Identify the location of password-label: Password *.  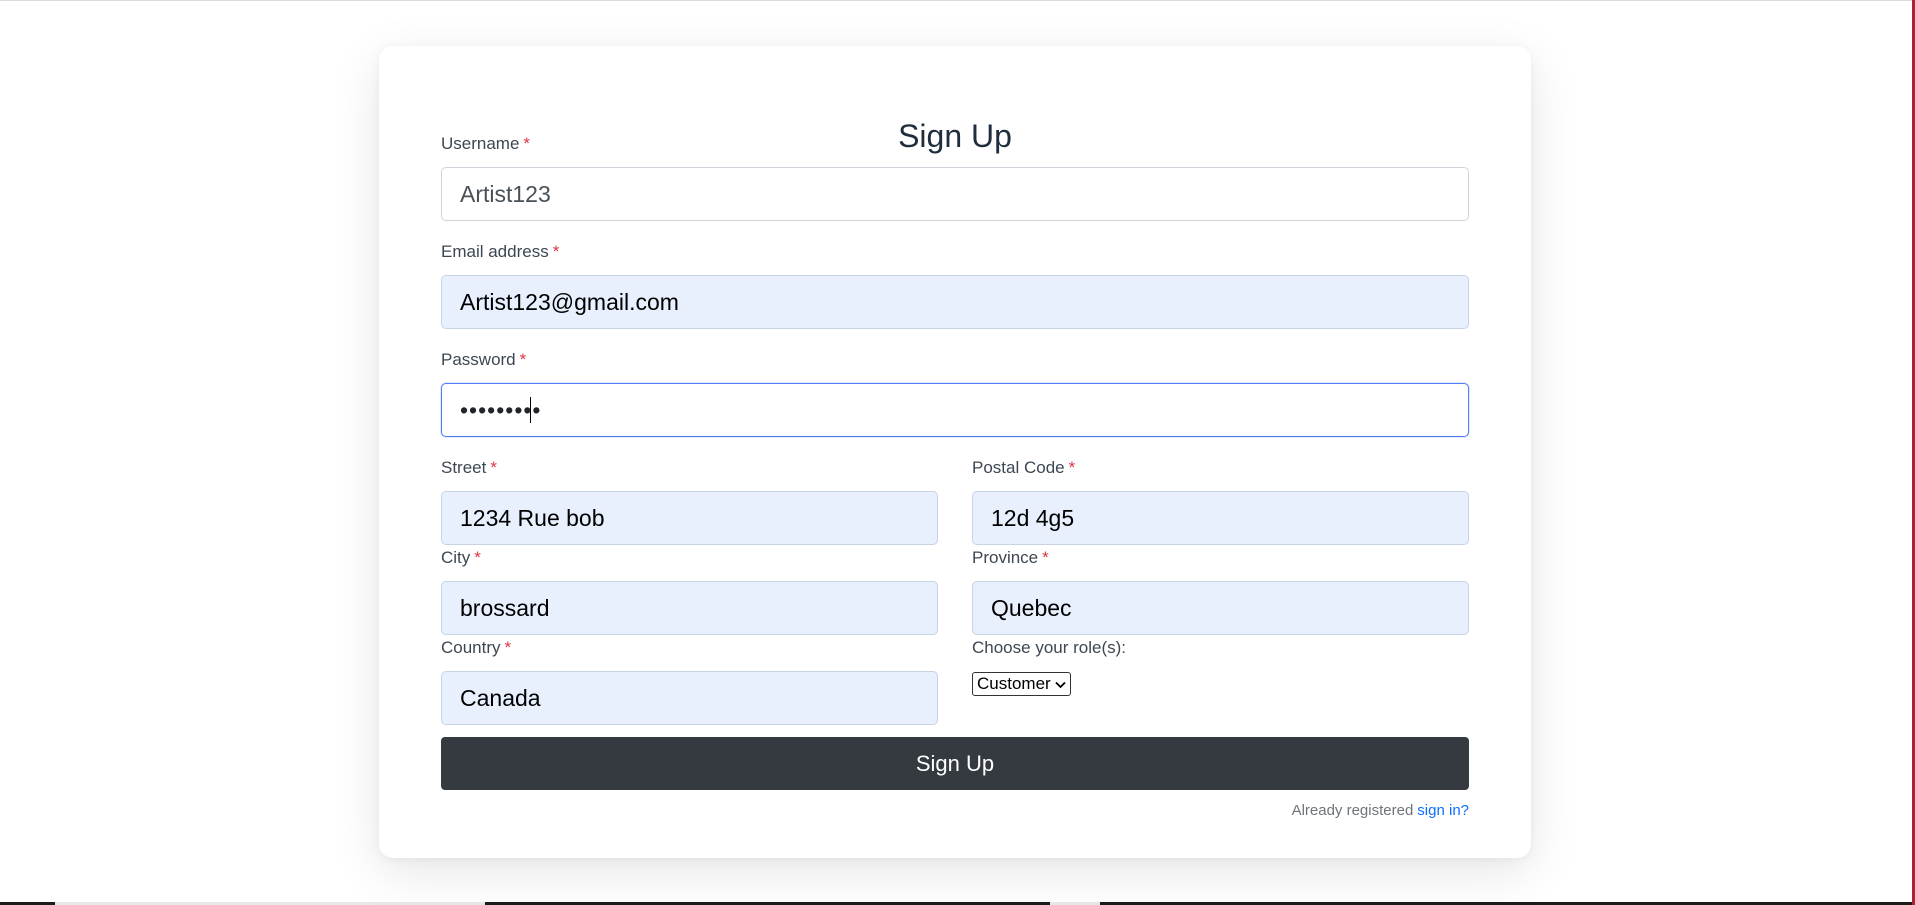
(483, 360).